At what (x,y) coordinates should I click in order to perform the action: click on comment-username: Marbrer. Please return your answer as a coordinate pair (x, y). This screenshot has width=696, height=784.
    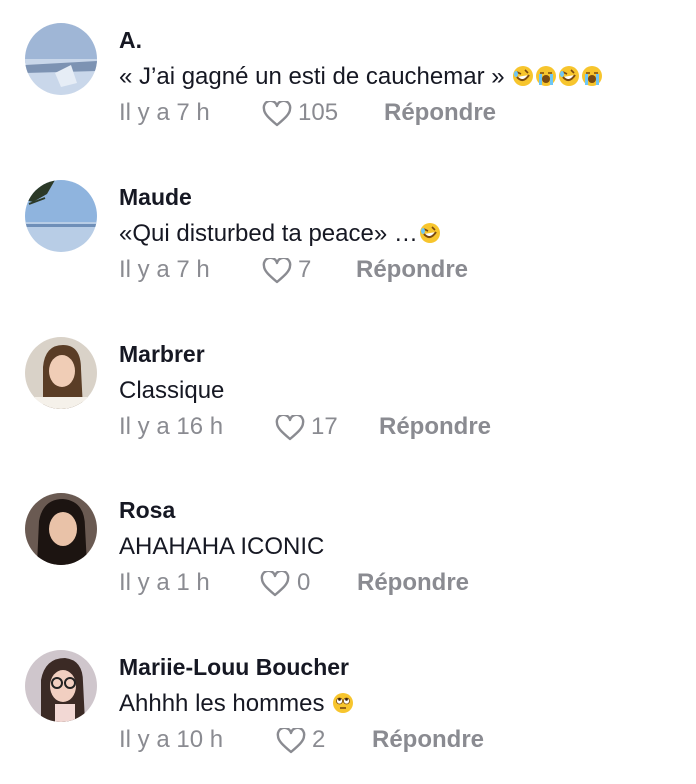
    Looking at the image, I should click on (162, 354).